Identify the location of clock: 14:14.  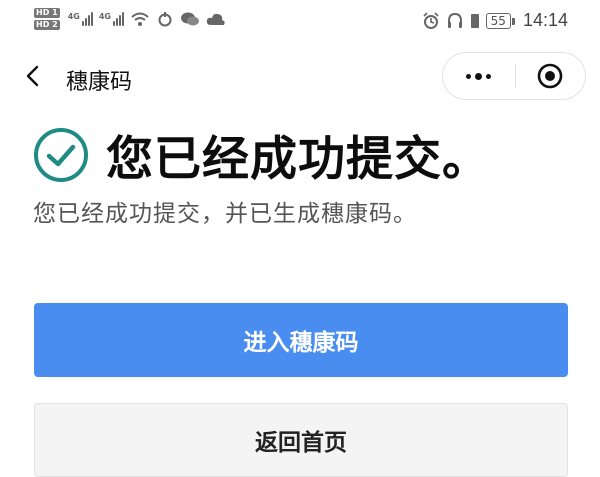
(545, 20).